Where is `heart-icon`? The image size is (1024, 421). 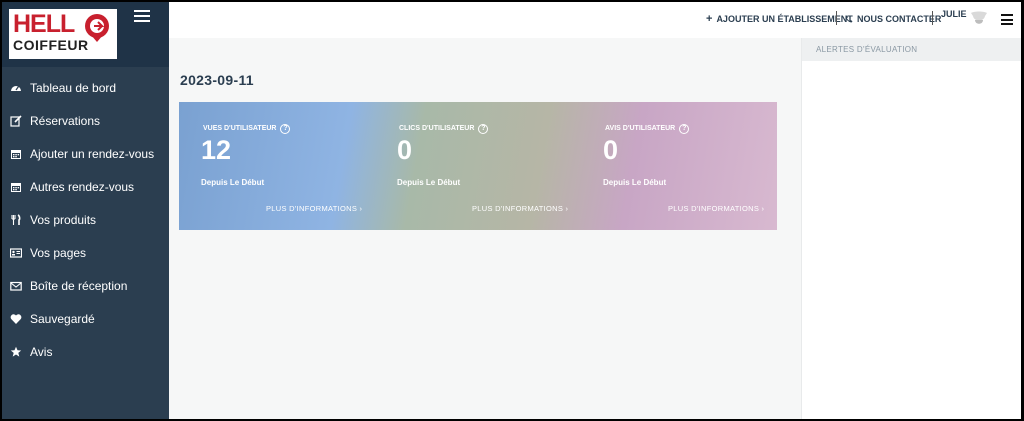
heart-icon is located at coordinates (16, 318).